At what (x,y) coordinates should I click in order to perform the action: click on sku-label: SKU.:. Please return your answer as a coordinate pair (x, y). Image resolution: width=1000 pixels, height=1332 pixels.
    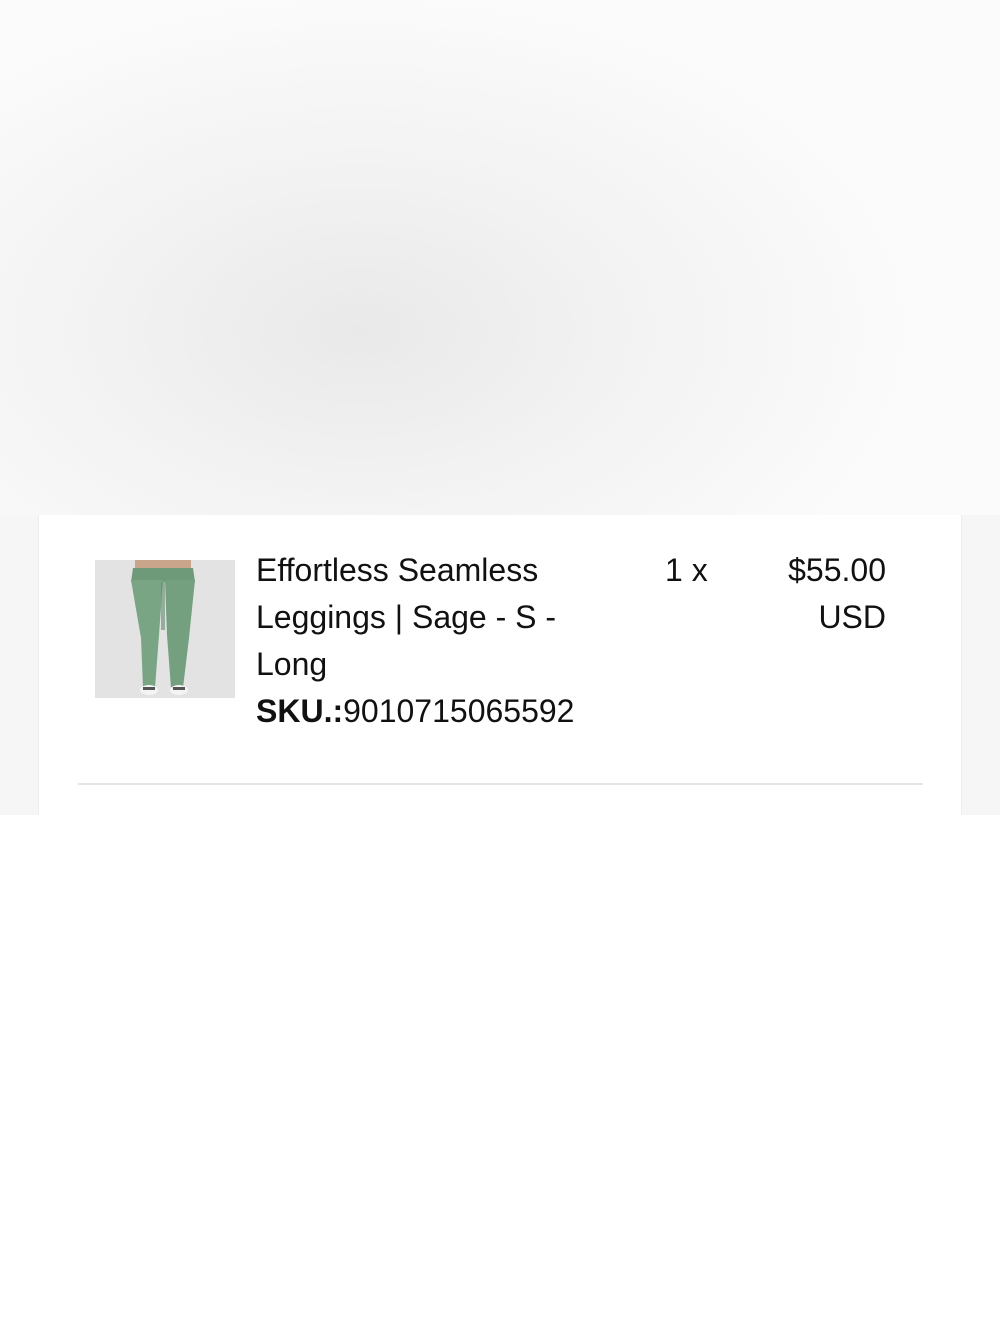
    Looking at the image, I should click on (300, 711).